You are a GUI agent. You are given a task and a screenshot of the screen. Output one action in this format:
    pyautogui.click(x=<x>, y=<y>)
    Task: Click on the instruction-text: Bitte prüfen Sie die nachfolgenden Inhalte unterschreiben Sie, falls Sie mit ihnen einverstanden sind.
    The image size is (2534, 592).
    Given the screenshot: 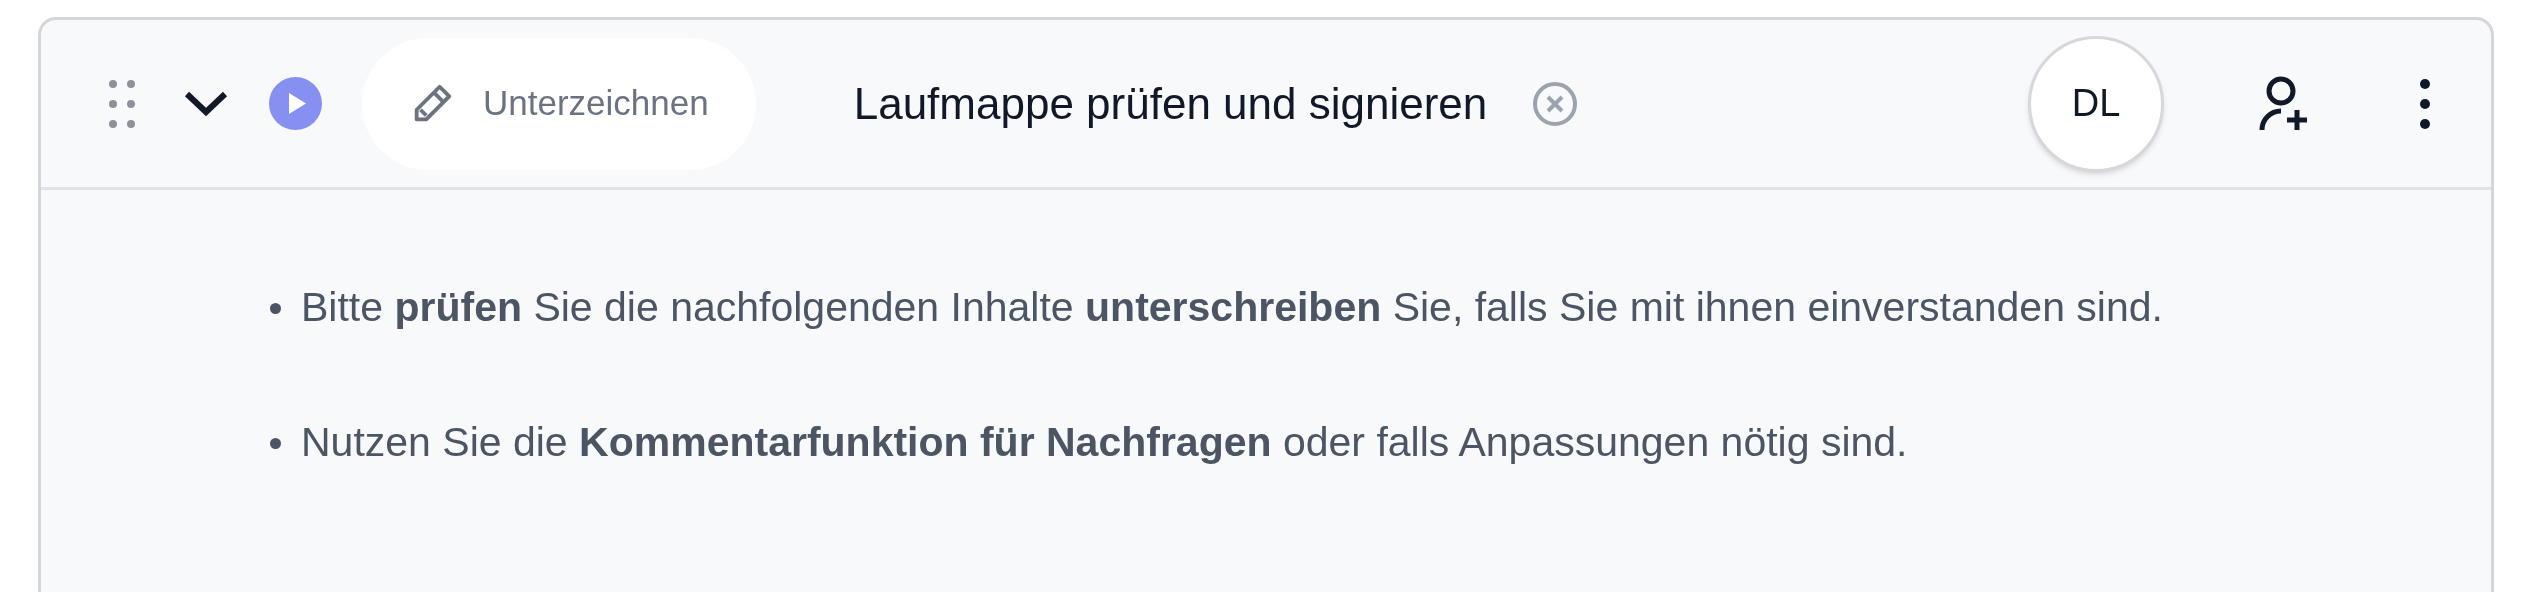 What is the action you would take?
    pyautogui.click(x=1232, y=307)
    